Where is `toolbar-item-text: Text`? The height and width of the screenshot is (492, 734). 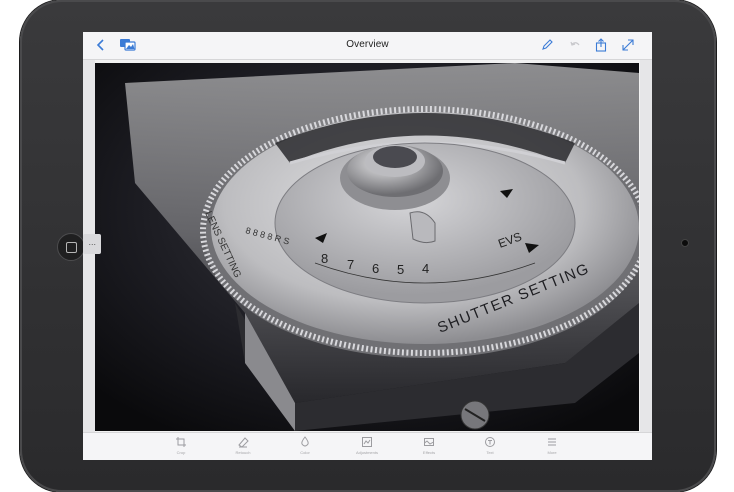 toolbar-item-text: Text is located at coordinates (490, 448).